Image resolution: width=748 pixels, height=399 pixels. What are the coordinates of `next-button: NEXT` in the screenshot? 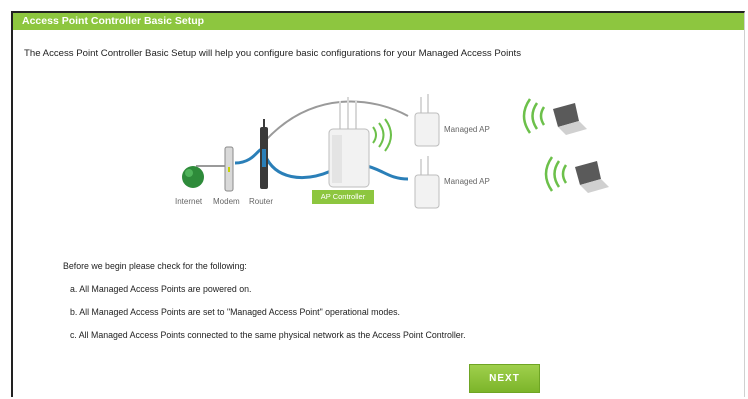 It's located at (504, 378).